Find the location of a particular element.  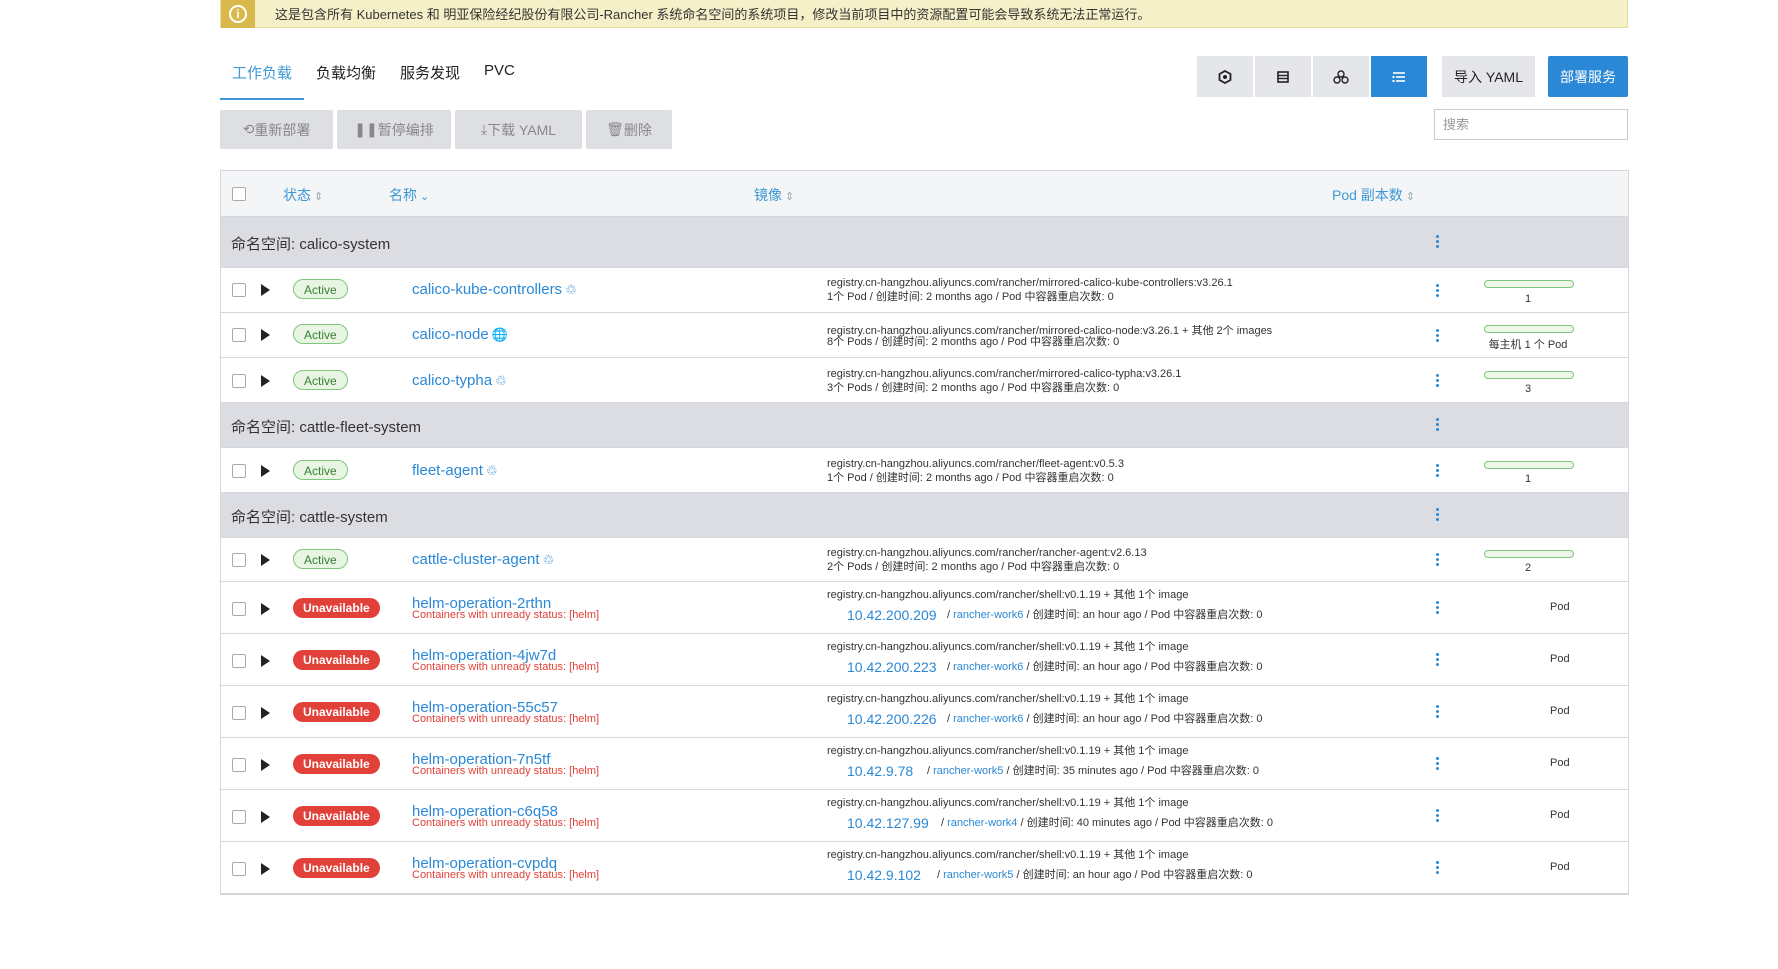

pod-ip-link: 10.42.200.209 is located at coordinates (892, 615).